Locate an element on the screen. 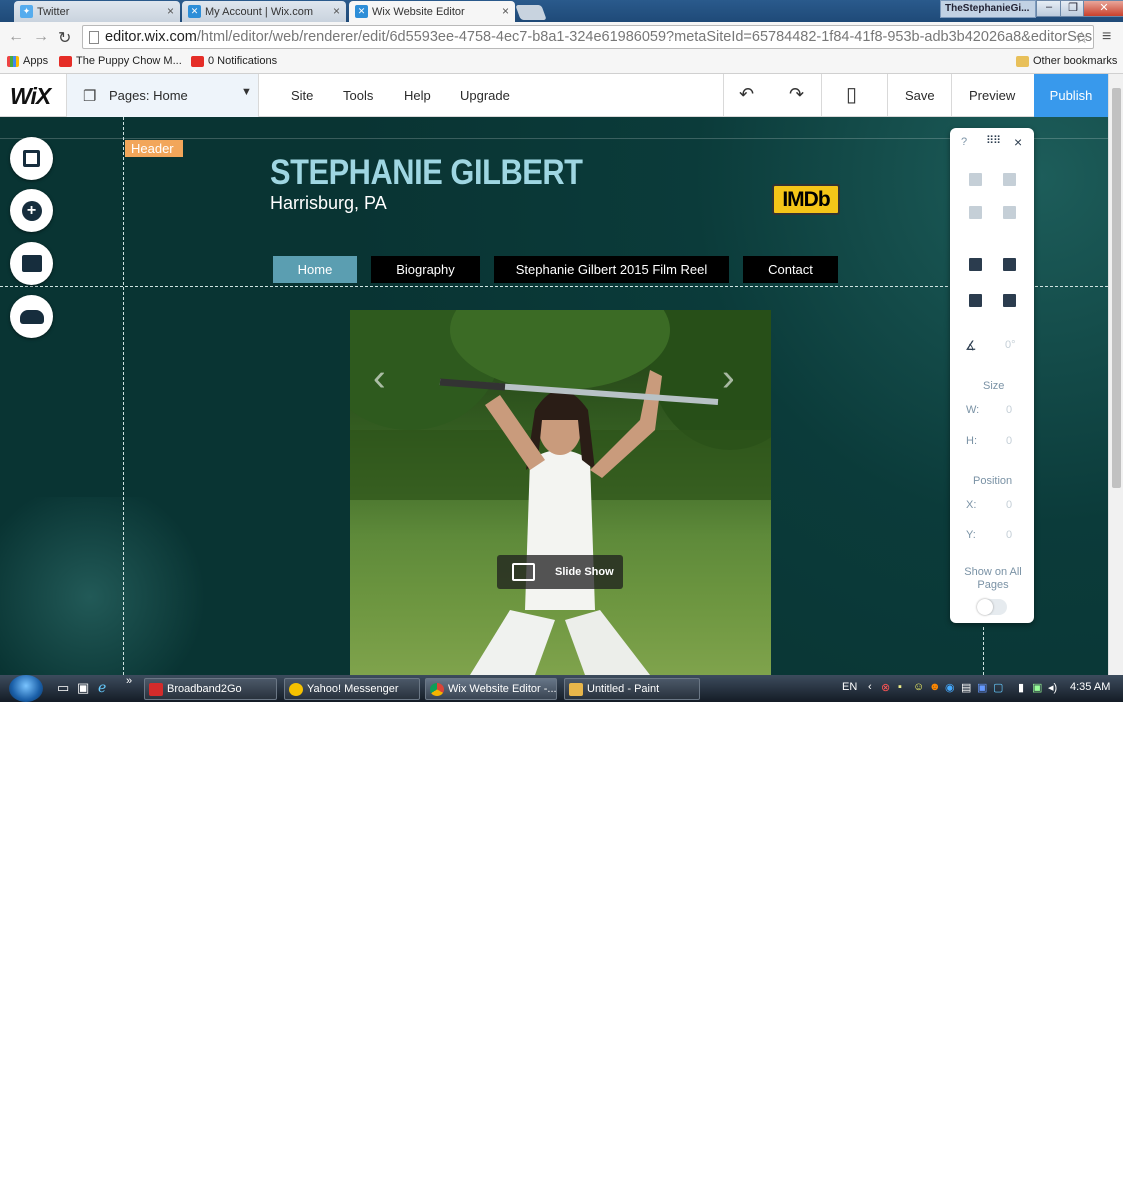 The width and height of the screenshot is (1123, 1200). close-window-button: ✕ is located at coordinates (1103, 8).